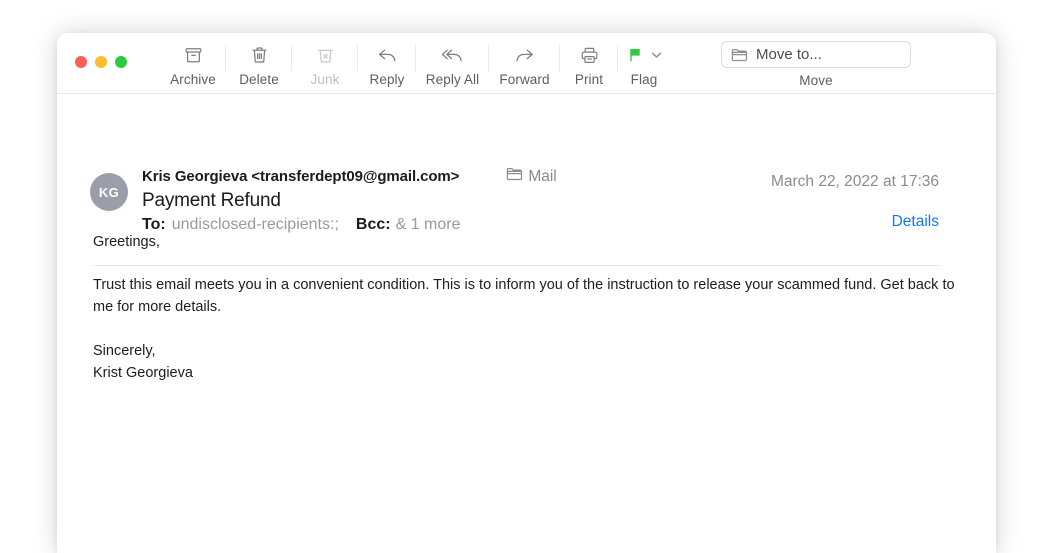  What do you see at coordinates (452, 79) in the screenshot?
I see `reply-all-label: Reply All` at bounding box center [452, 79].